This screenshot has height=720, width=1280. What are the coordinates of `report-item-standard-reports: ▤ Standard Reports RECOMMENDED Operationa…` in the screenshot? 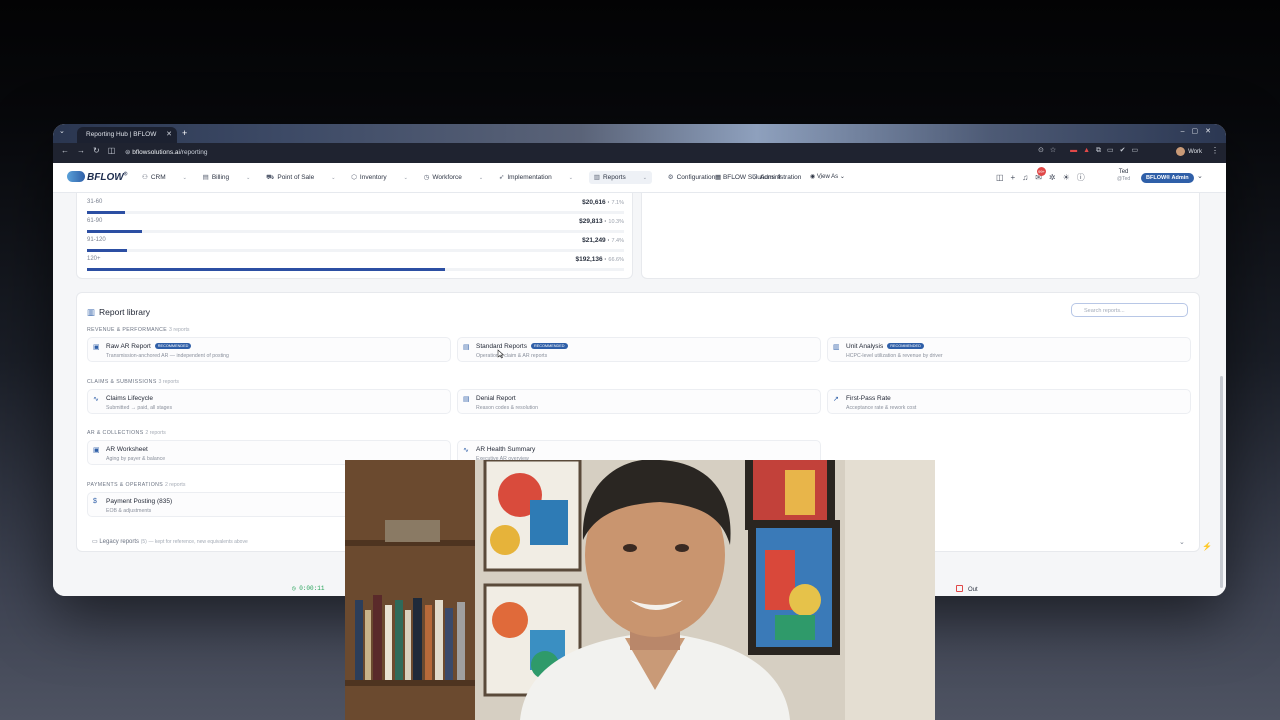 It's located at (639, 349).